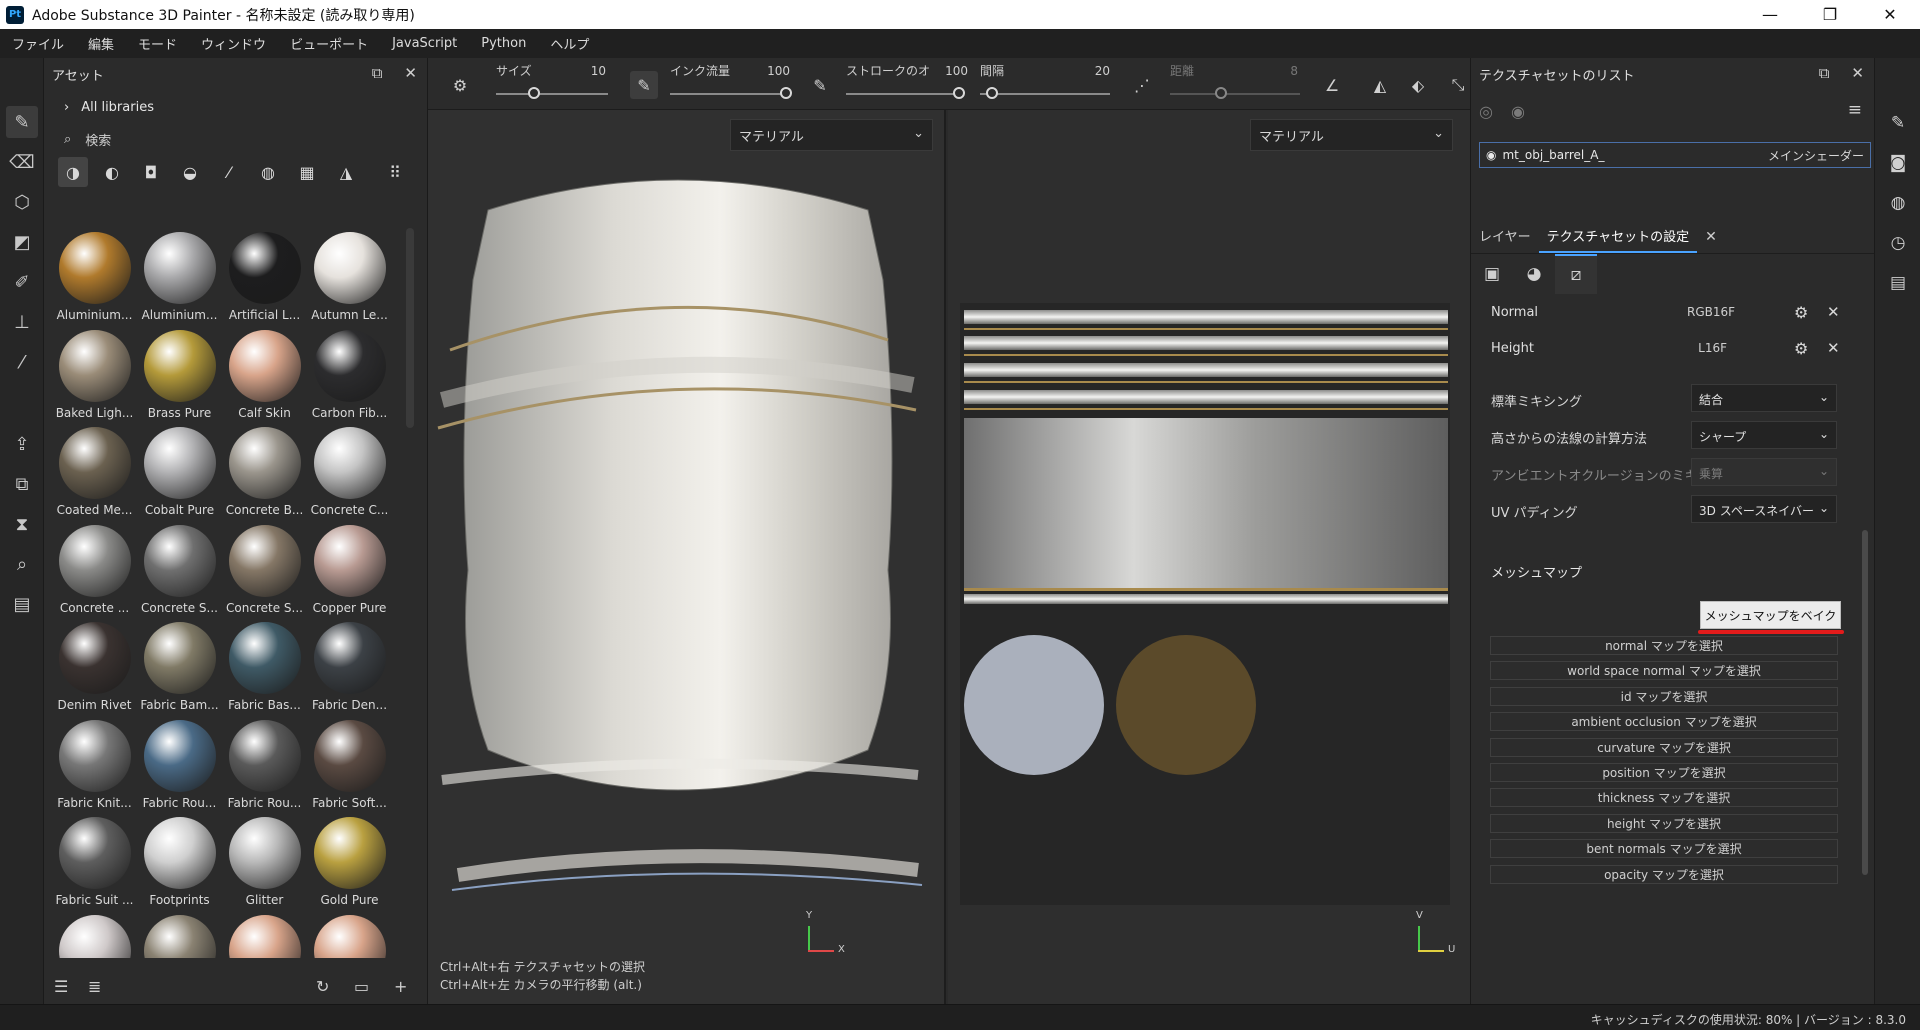  Describe the element at coordinates (264, 862) in the screenshot. I see `material-tile: Glitter` at that location.